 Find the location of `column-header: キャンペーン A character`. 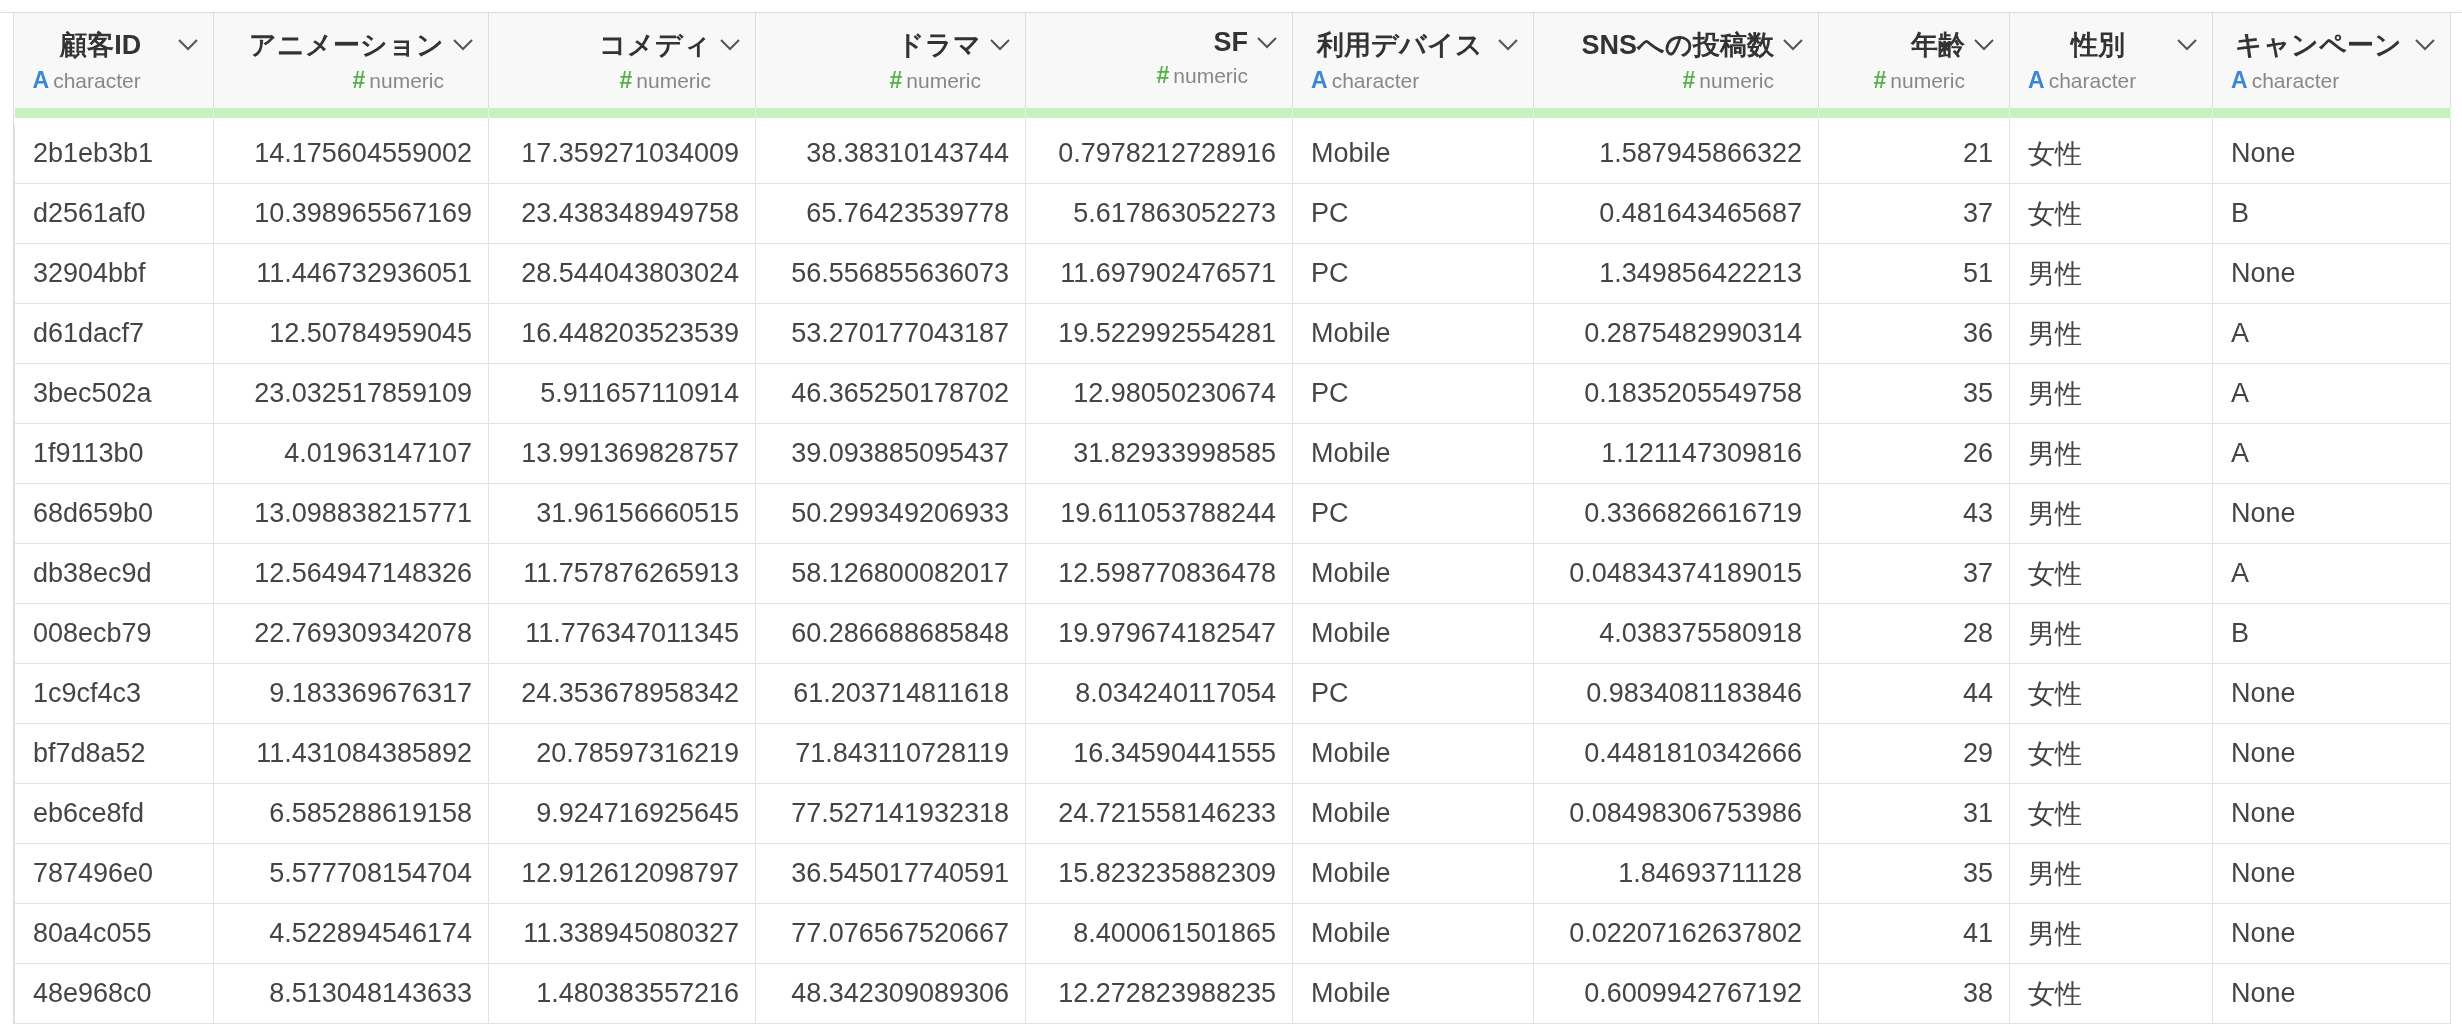

column-header: キャンペーン A character is located at coordinates (2331, 60).